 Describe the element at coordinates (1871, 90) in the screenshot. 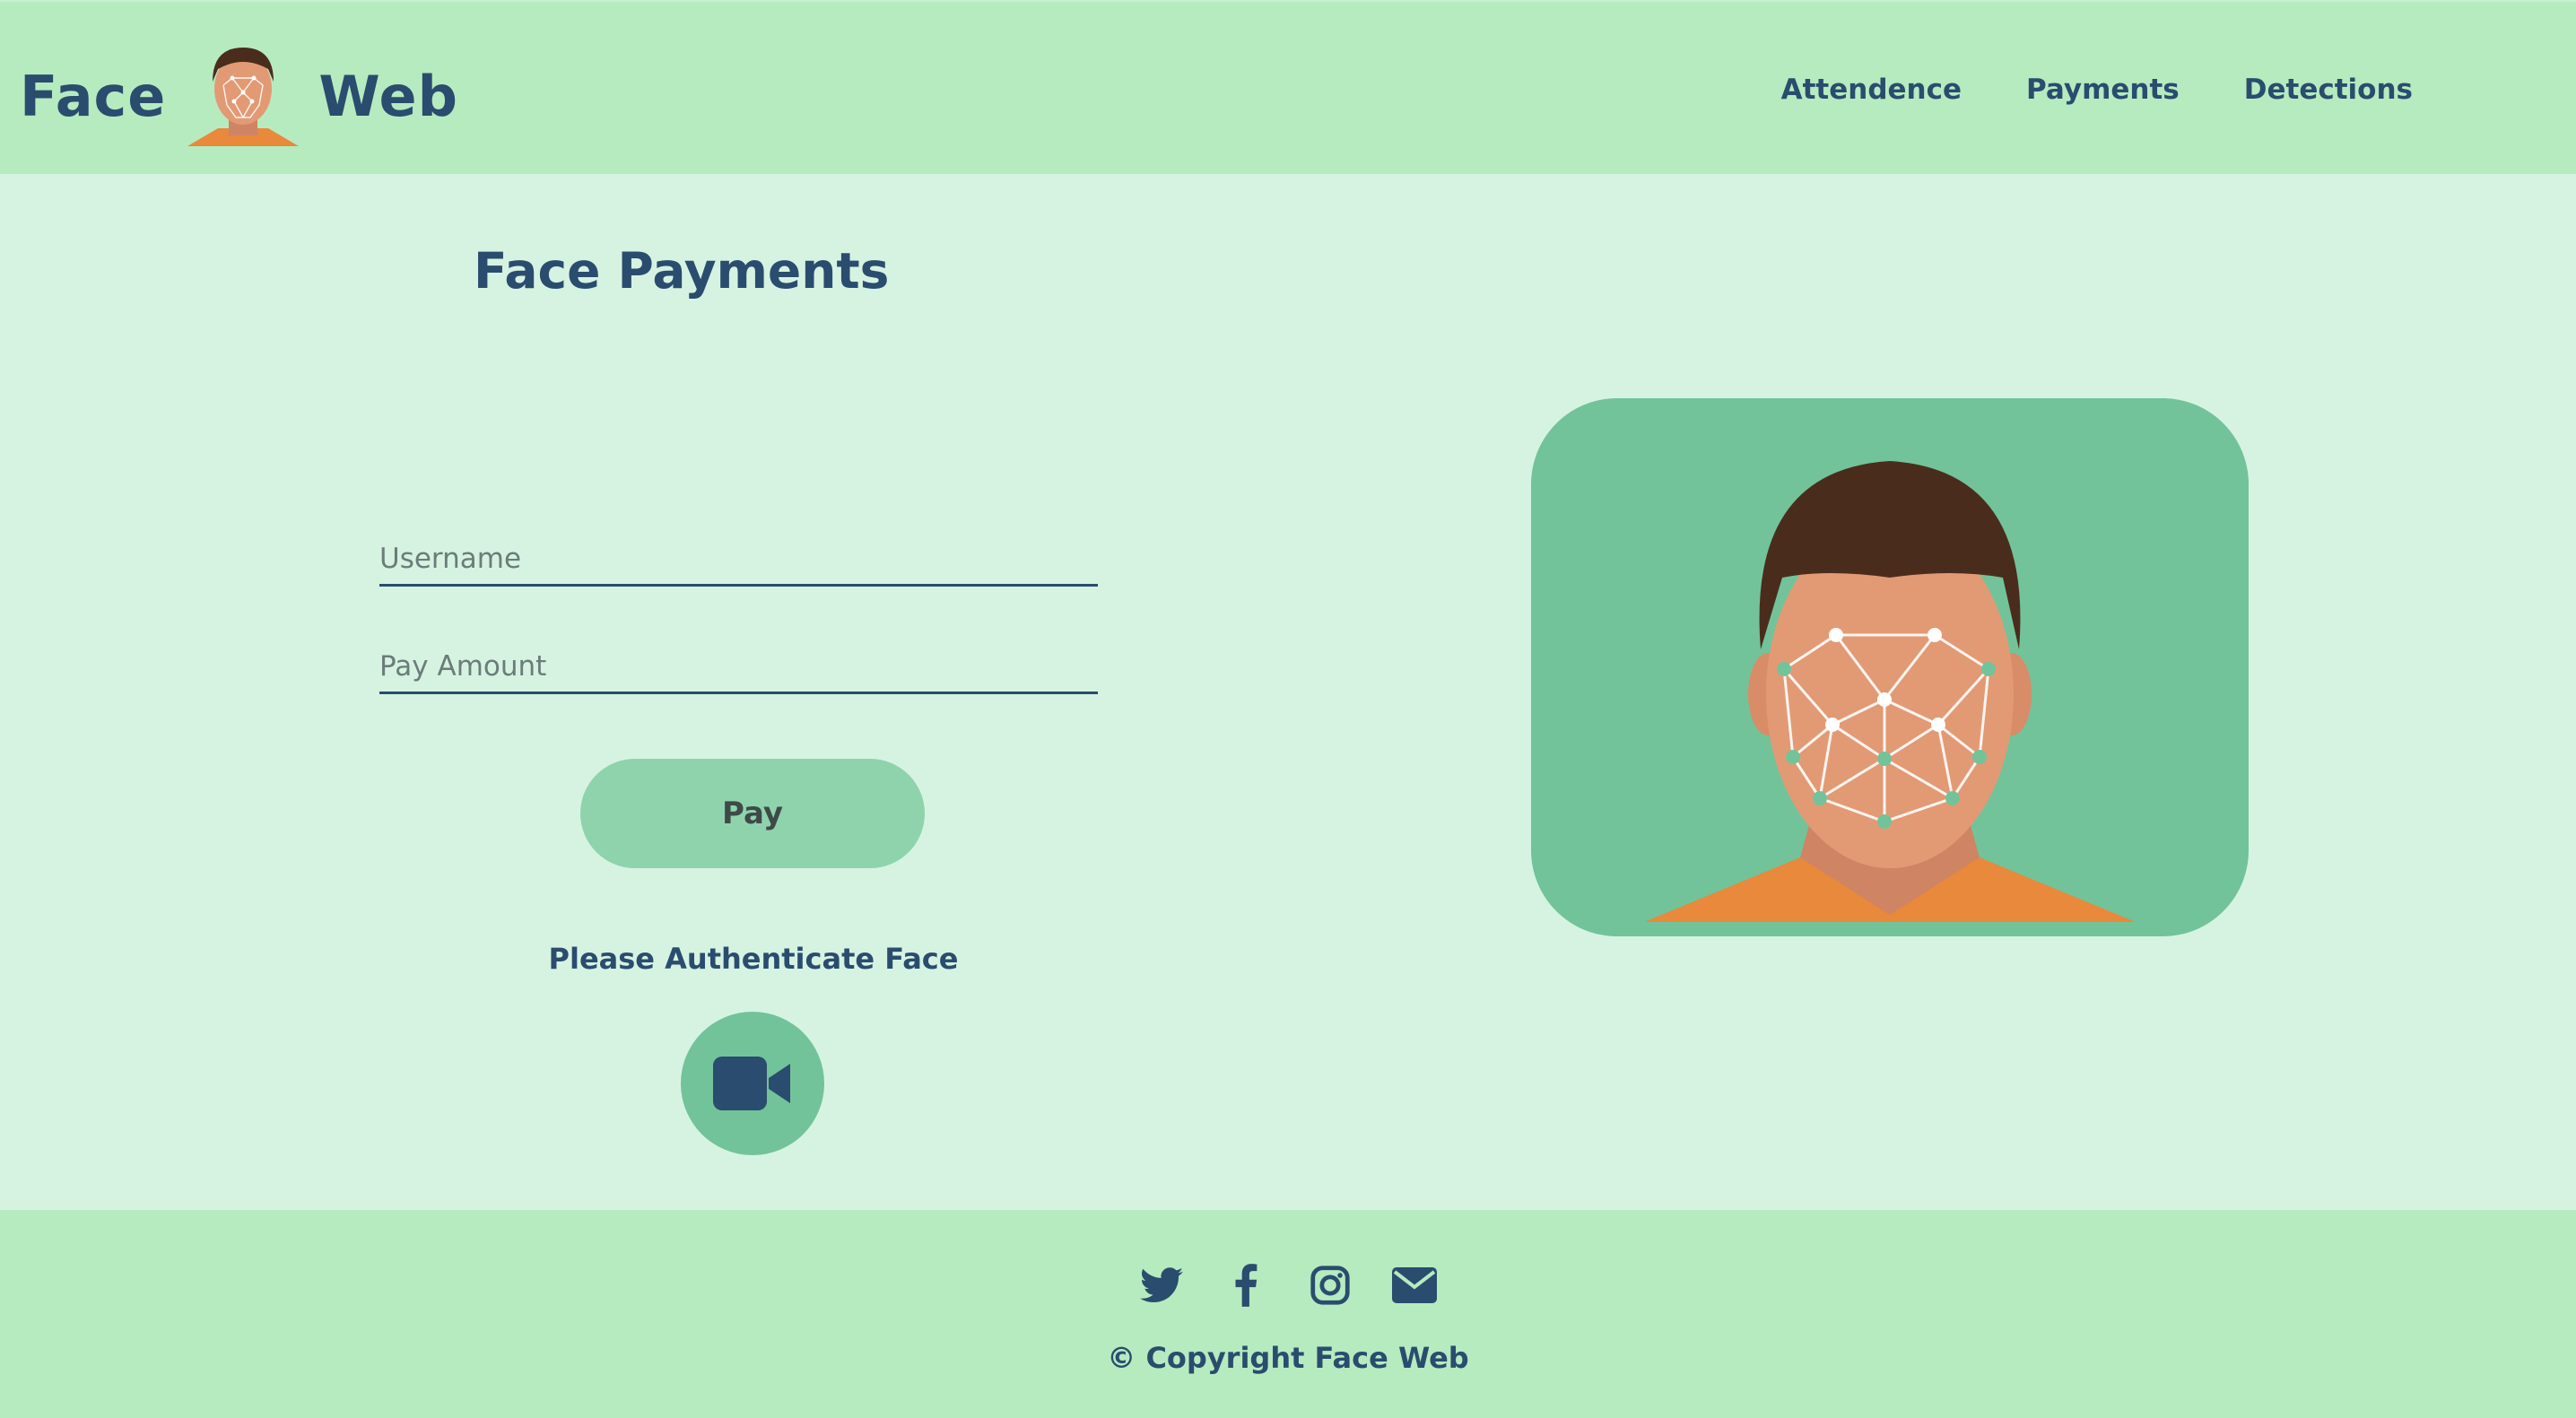

I see `nav-link-attendence: Attendence` at that location.